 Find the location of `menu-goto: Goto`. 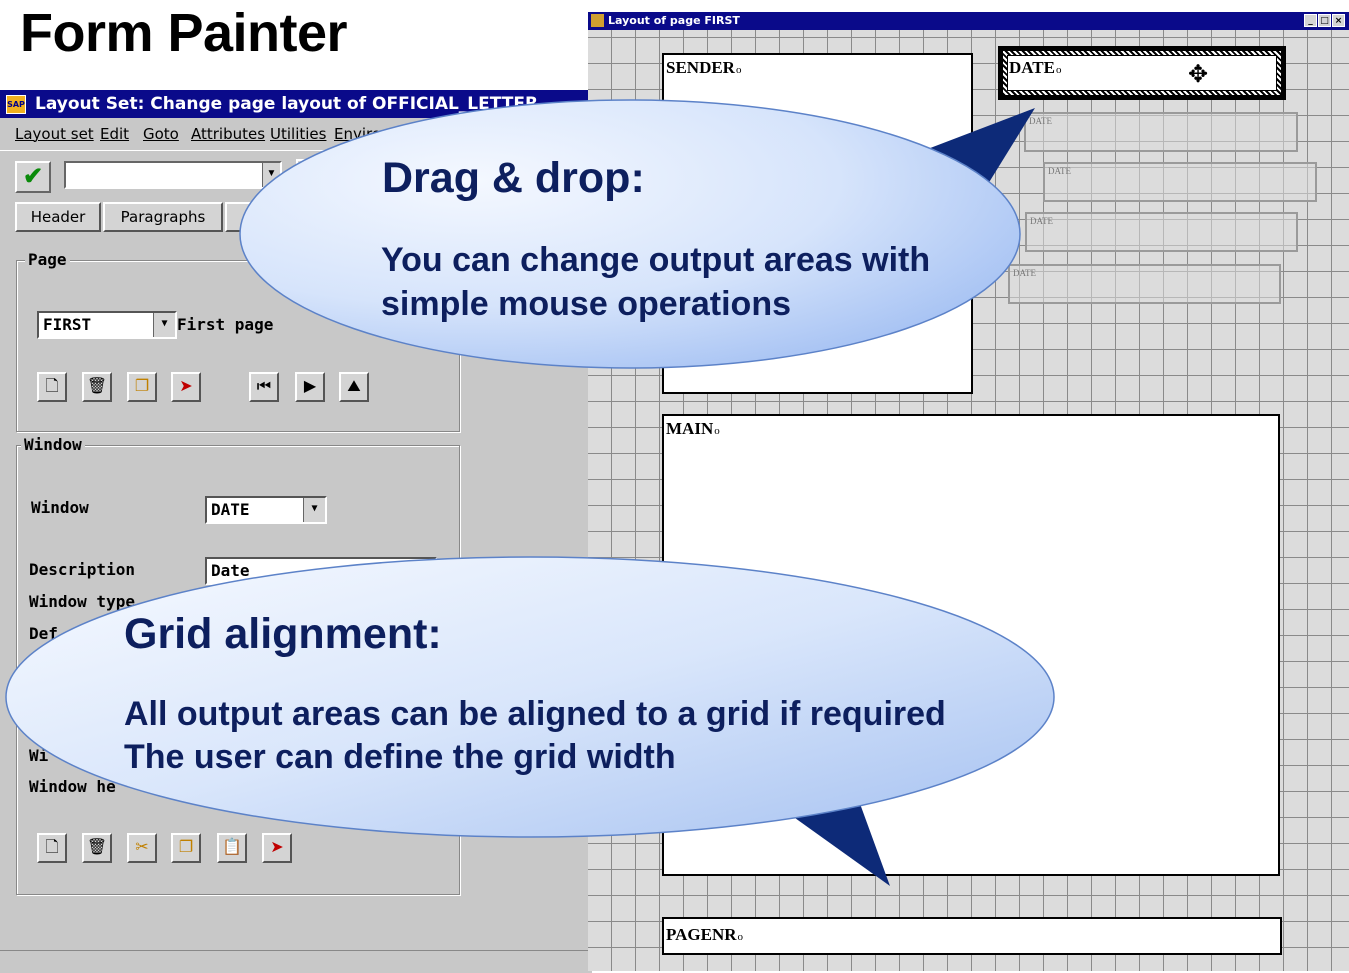

menu-goto: Goto is located at coordinates (161, 134).